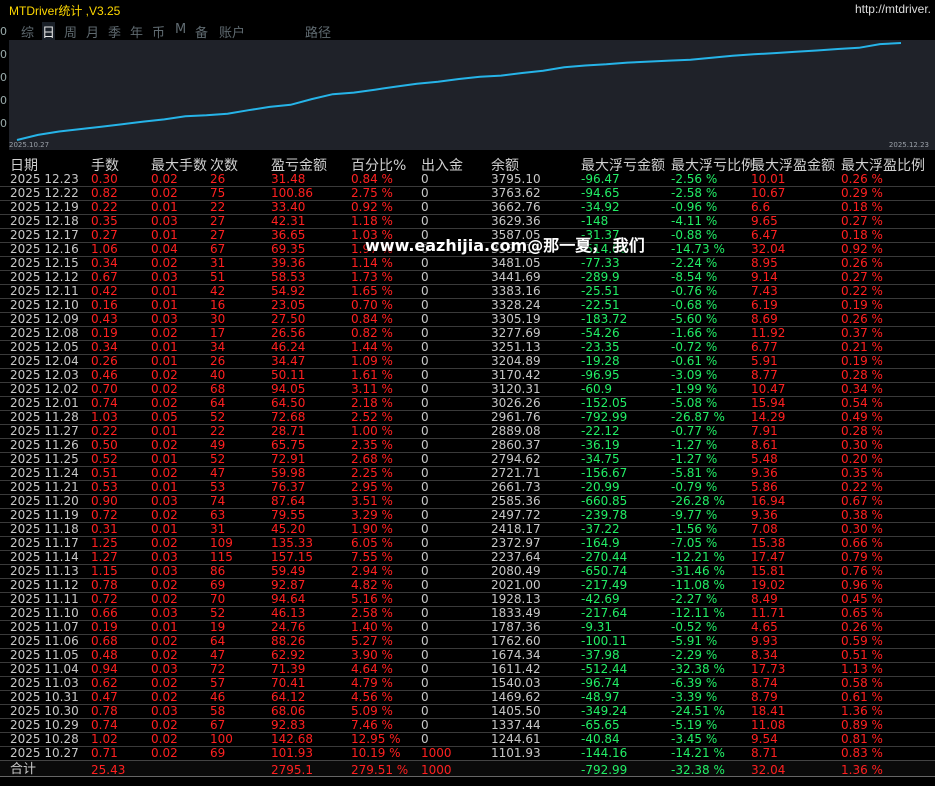 This screenshot has height=786, width=935. What do you see at coordinates (44, 221) in the screenshot?
I see `cell-date: 2025 12.18` at bounding box center [44, 221].